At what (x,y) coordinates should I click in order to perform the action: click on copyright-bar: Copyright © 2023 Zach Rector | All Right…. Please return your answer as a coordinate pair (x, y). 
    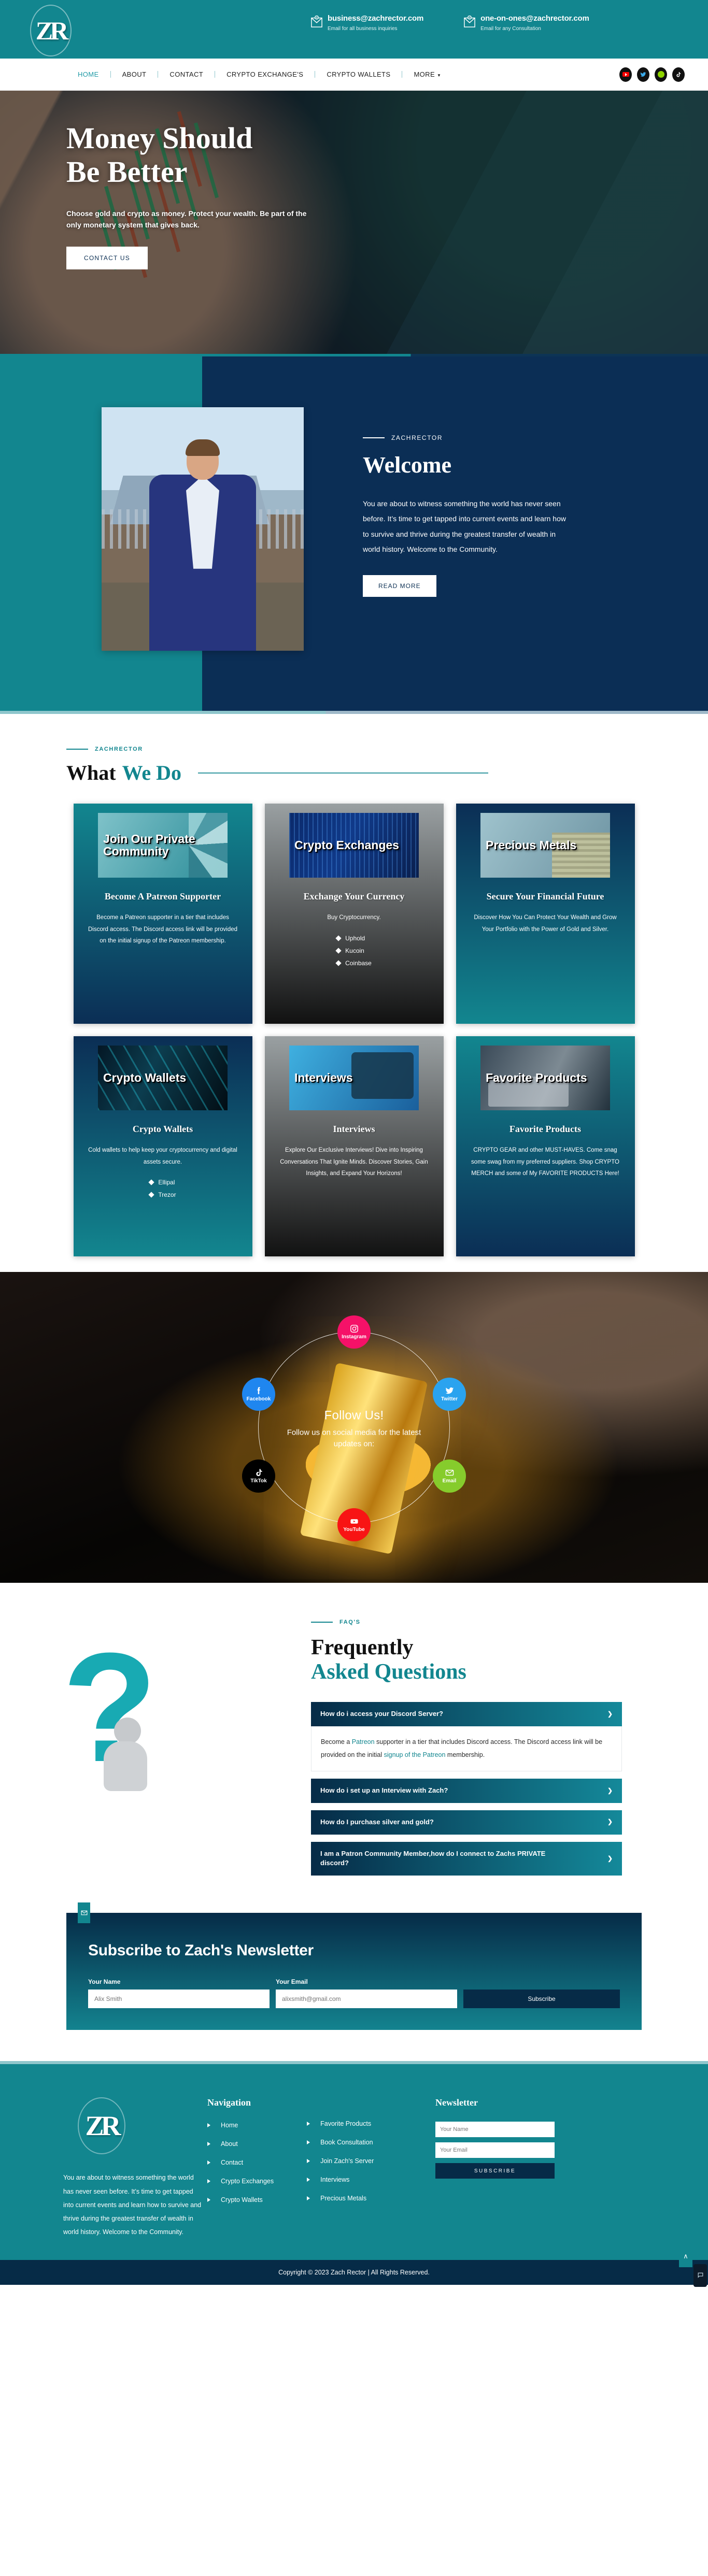
    Looking at the image, I should click on (354, 2266).